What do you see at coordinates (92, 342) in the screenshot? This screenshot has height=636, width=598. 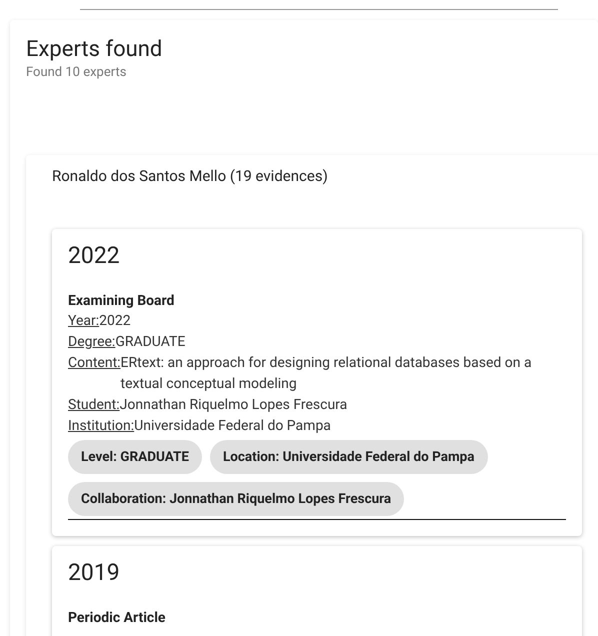 I see `field-label: Degree:` at bounding box center [92, 342].